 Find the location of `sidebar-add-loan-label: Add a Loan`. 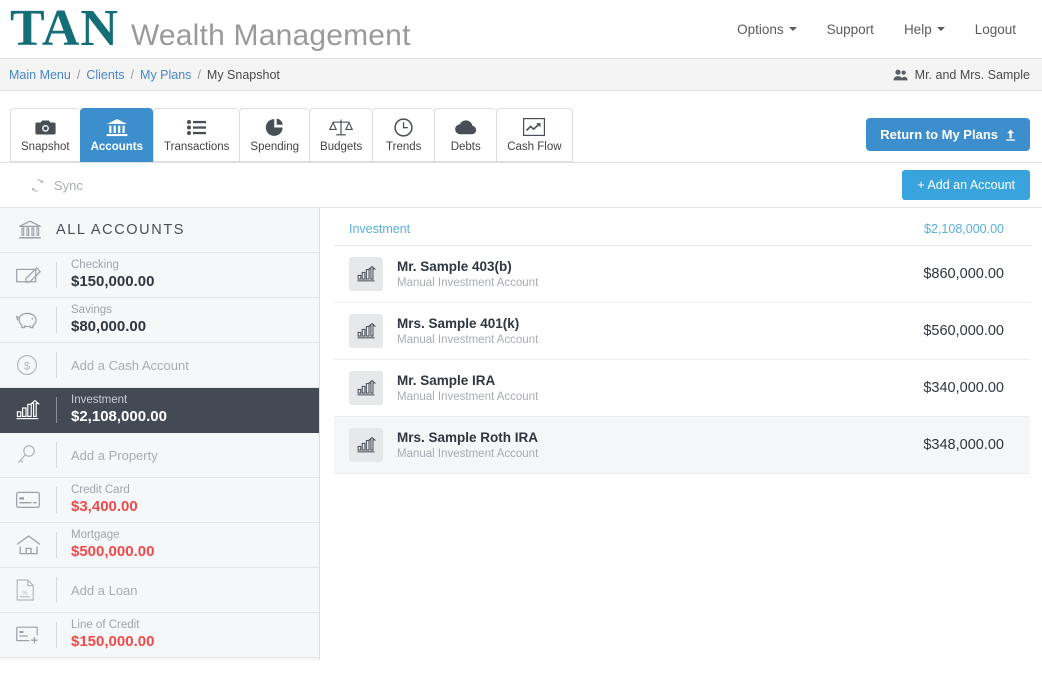

sidebar-add-loan-label: Add a Loan is located at coordinates (104, 590).